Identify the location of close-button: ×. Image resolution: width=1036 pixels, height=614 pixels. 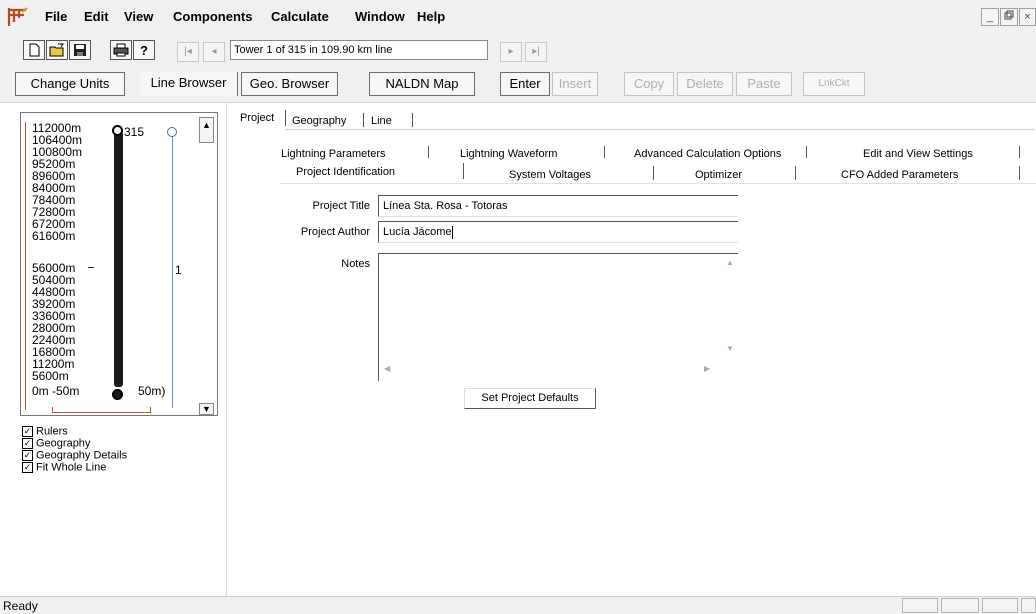
(1027, 17).